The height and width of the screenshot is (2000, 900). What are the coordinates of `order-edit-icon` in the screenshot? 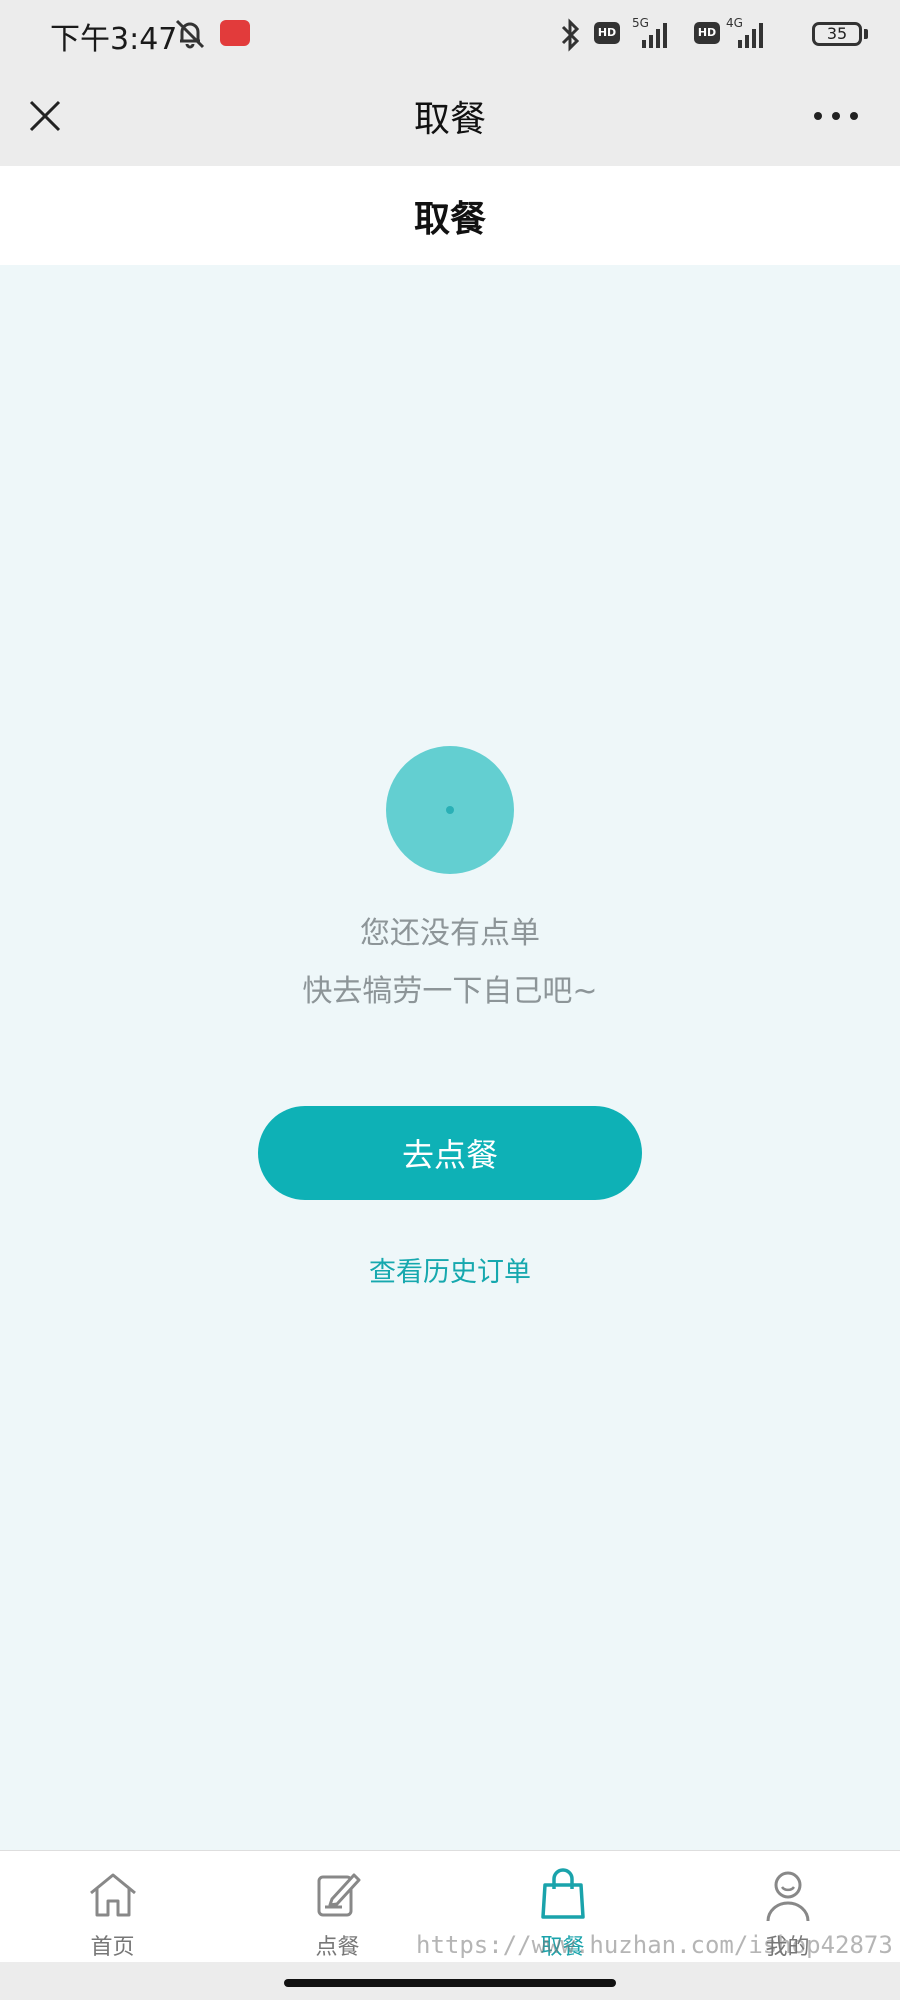 It's located at (339, 1895).